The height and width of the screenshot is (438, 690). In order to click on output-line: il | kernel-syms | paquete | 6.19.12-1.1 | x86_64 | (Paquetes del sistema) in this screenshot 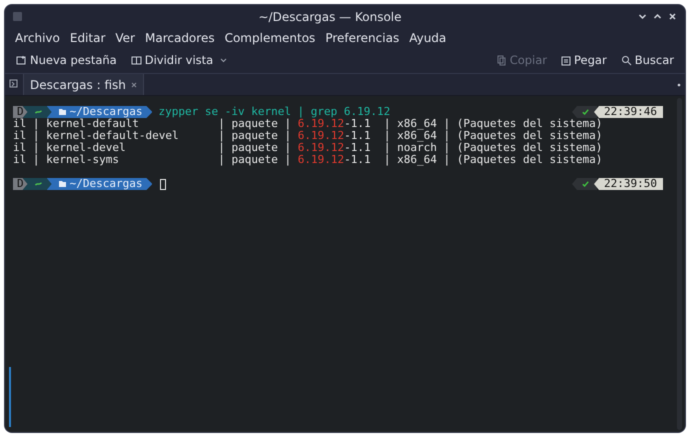, I will do `click(308, 160)`.